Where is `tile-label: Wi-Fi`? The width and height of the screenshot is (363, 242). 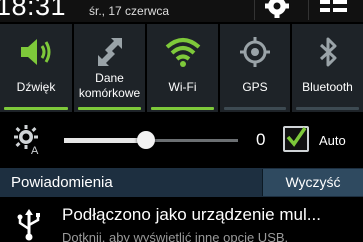
tile-label: Wi-Fi is located at coordinates (182, 87).